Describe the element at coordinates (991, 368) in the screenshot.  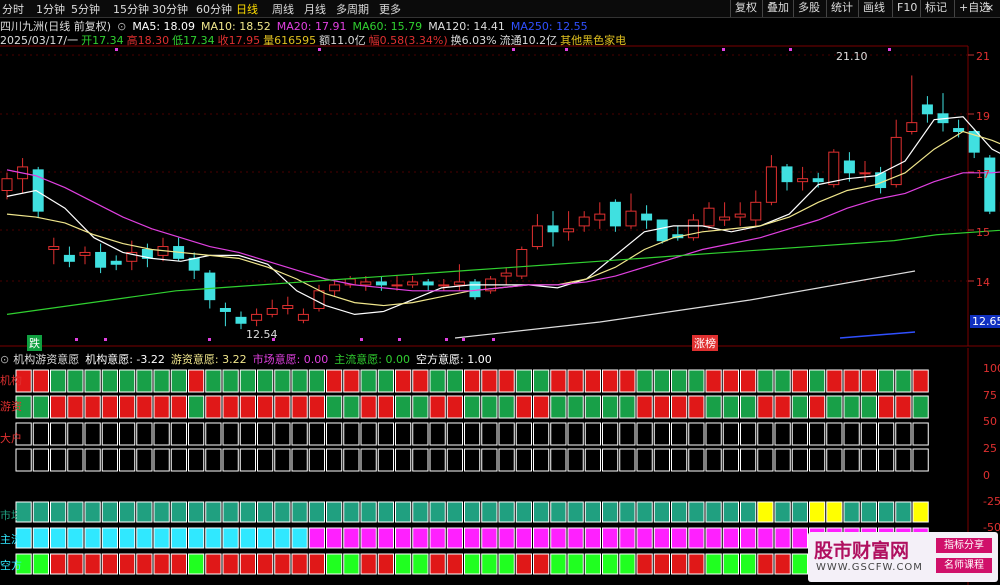
I see `indicator-tick-0: 100` at that location.